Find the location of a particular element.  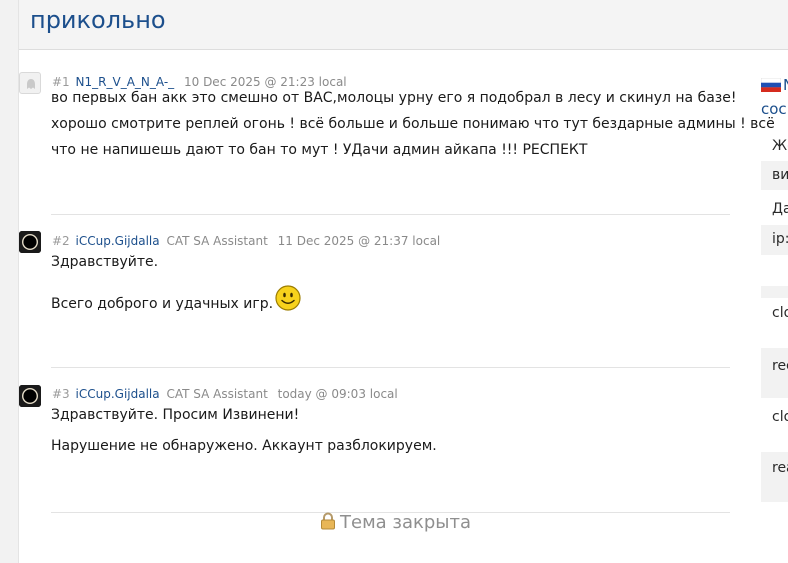

locked-label: Тема закрыта is located at coordinates (406, 522).